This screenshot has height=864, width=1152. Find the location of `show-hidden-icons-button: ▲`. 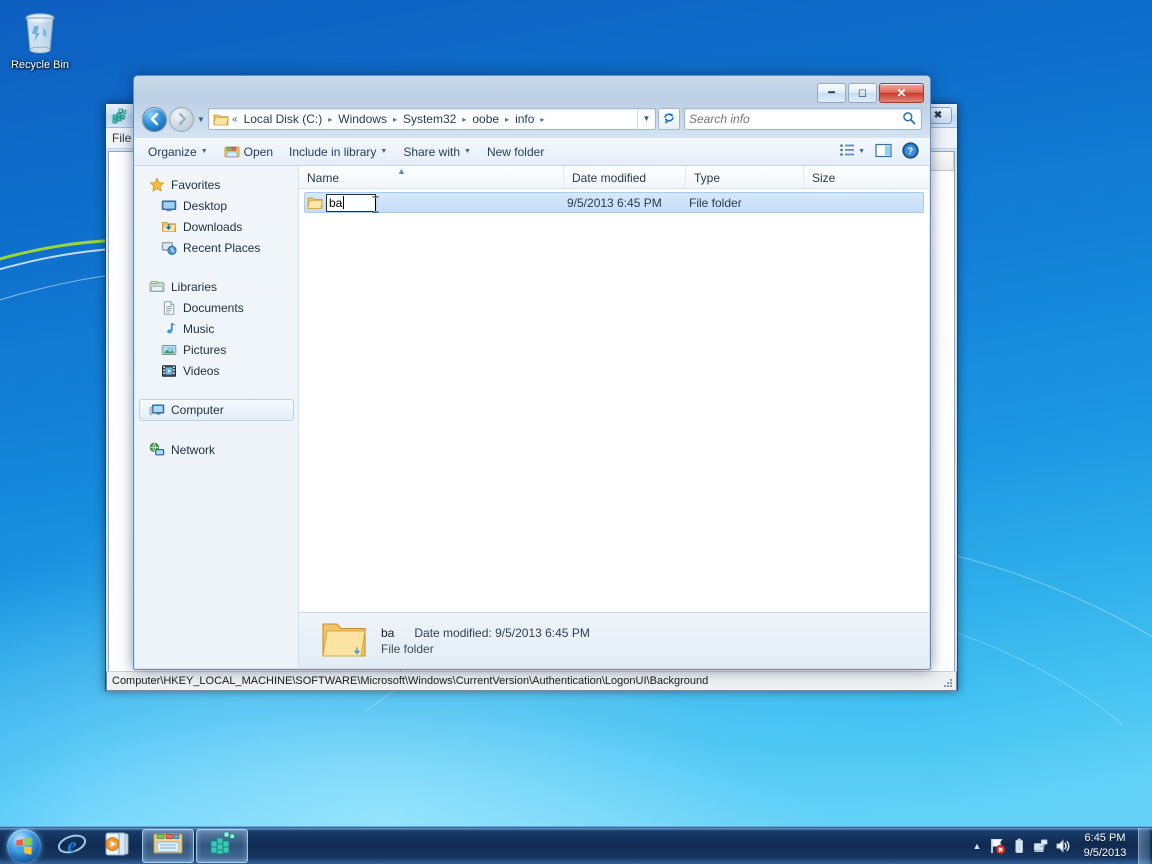

show-hidden-icons-button: ▲ is located at coordinates (977, 846).